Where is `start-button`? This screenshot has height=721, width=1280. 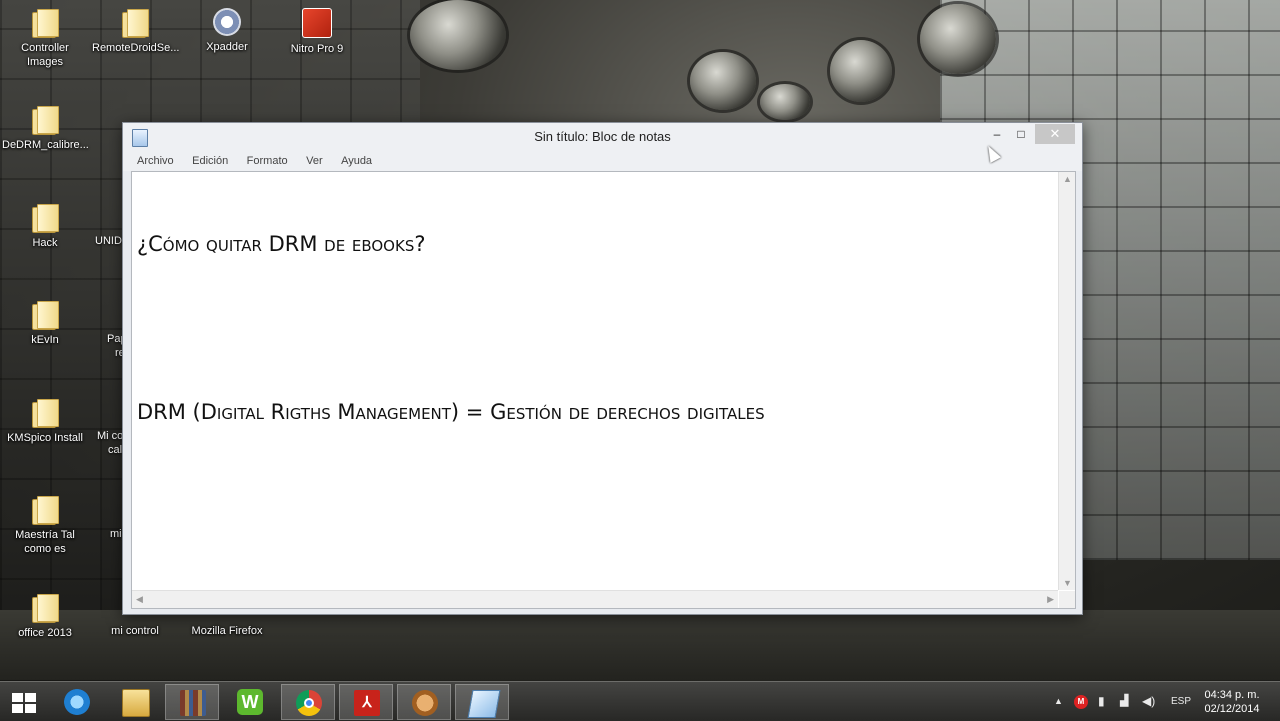 start-button is located at coordinates (24, 702).